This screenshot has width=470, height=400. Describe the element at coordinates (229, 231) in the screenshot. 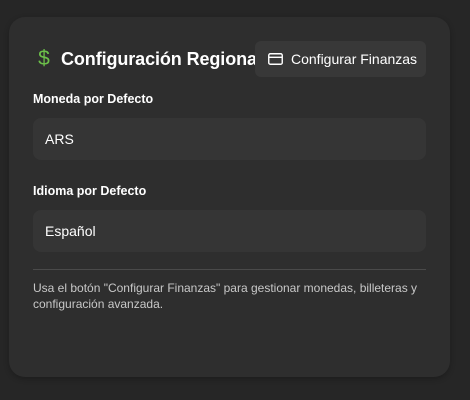

I see `language-select: Español` at that location.